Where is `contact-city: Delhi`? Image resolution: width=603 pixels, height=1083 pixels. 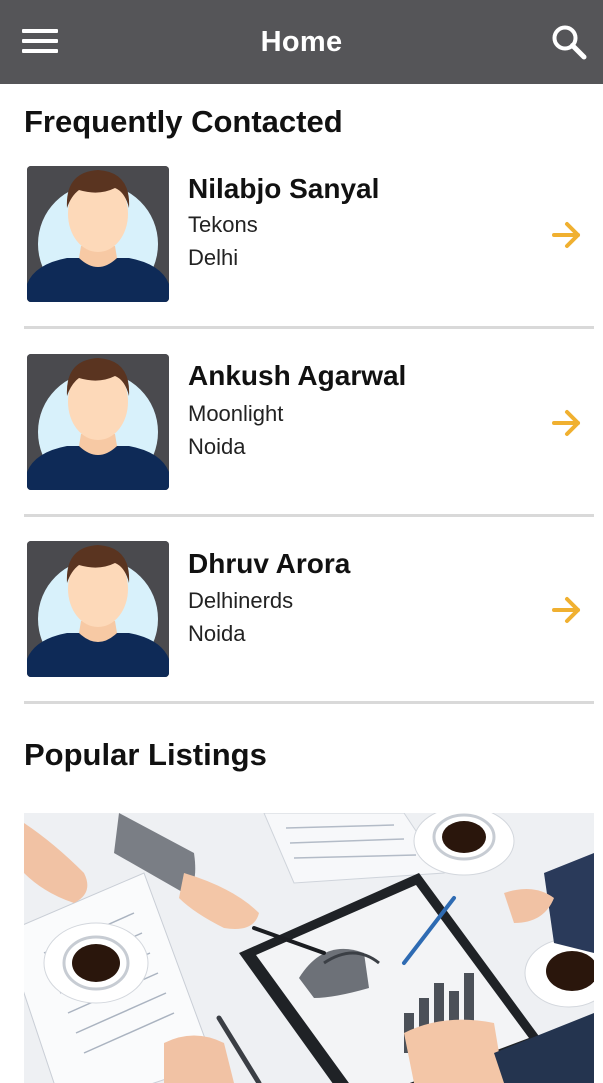
contact-city: Delhi is located at coordinates (213, 257).